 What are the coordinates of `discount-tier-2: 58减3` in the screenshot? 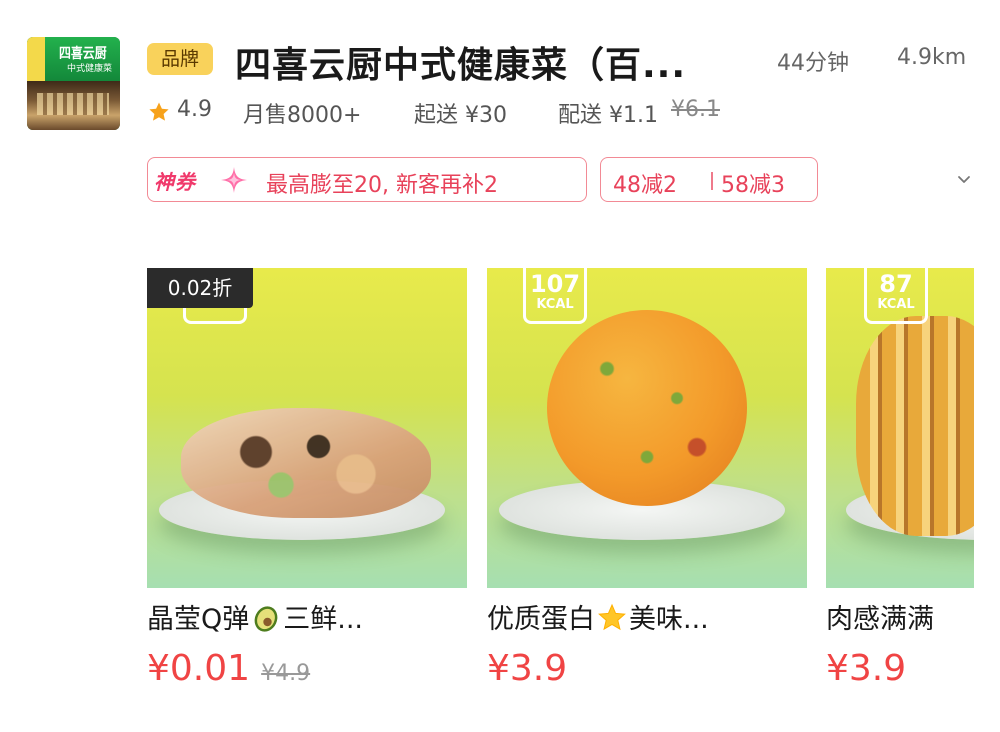 It's located at (753, 185).